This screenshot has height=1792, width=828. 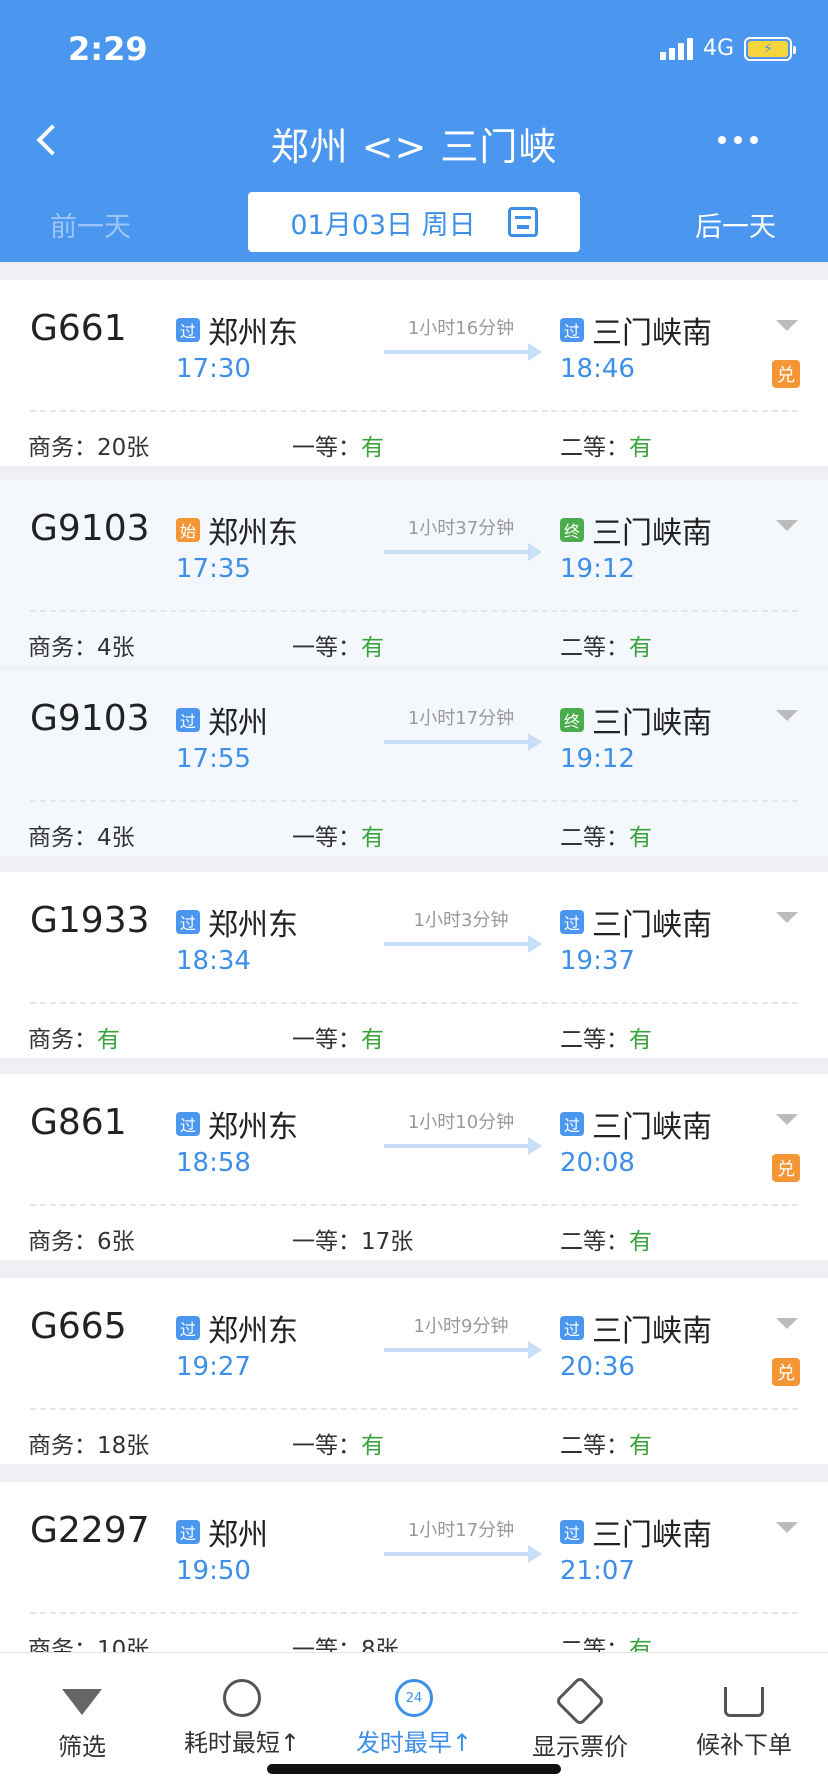 What do you see at coordinates (744, 1719) in the screenshot?
I see `nav-waitlist: 候补下单` at bounding box center [744, 1719].